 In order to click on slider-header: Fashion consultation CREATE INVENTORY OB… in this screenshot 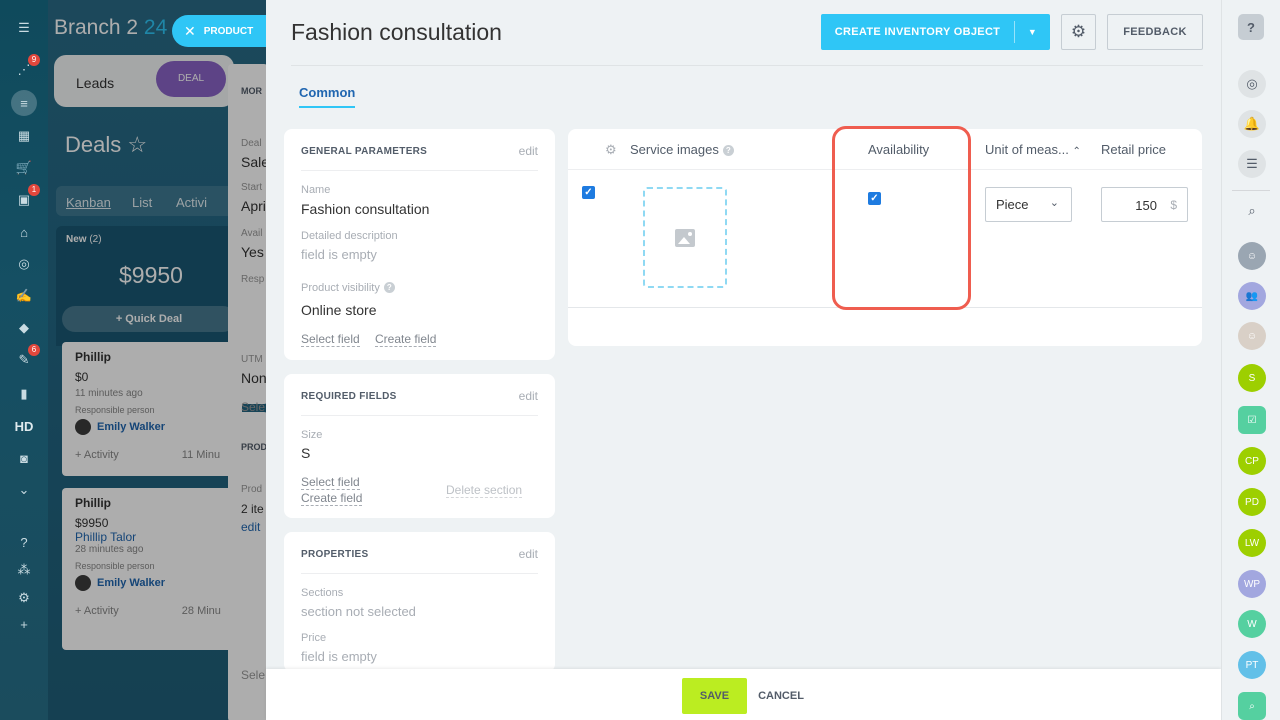, I will do `click(743, 33)`.